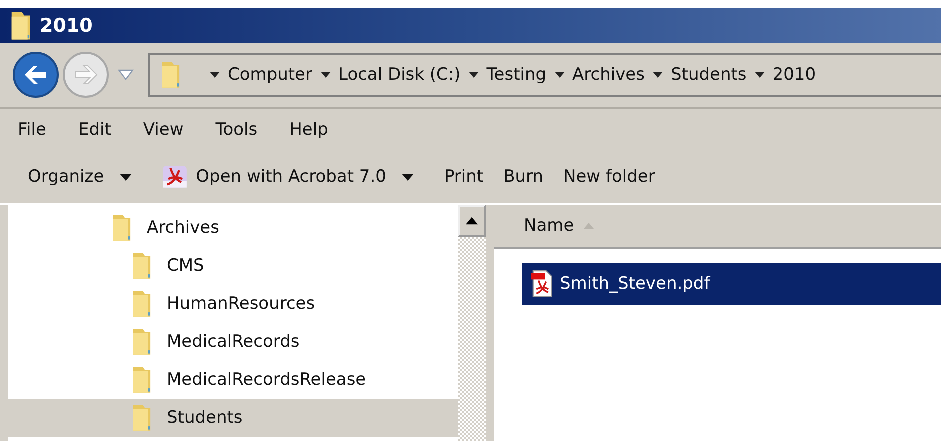 Image resolution: width=941 pixels, height=441 pixels. I want to click on breadcrumb-item: Testing, so click(516, 75).